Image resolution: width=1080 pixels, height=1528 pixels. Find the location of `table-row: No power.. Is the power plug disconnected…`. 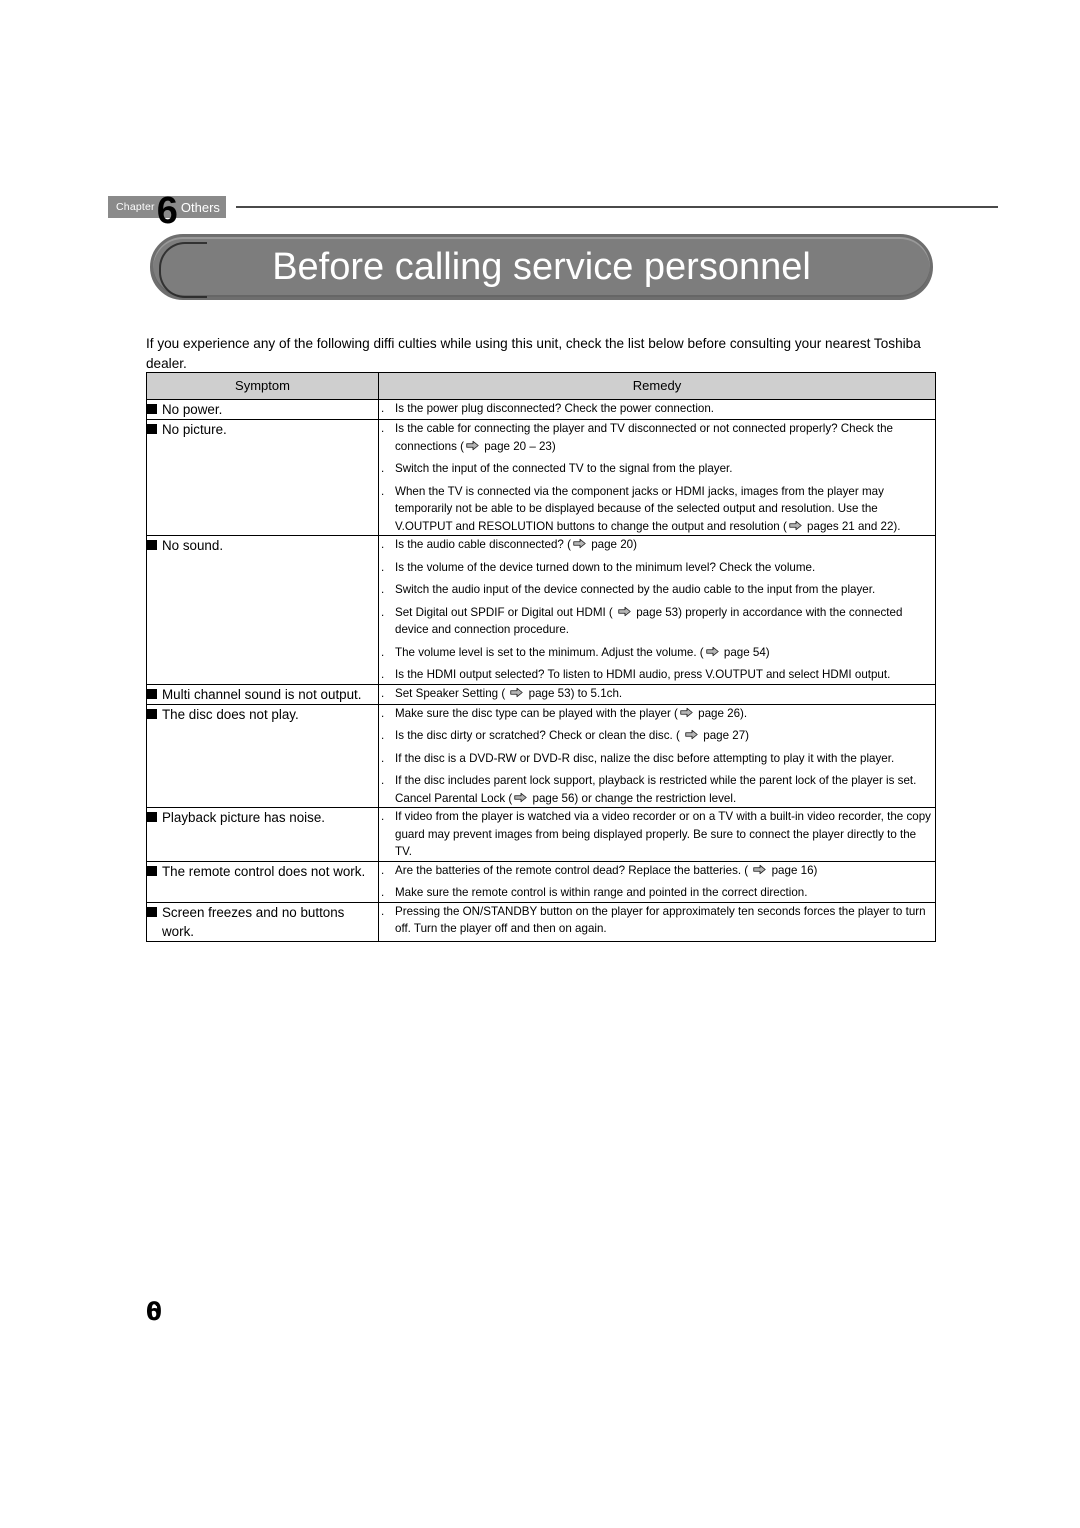

table-row: No power.. Is the power plug disconnected… is located at coordinates (541, 409).